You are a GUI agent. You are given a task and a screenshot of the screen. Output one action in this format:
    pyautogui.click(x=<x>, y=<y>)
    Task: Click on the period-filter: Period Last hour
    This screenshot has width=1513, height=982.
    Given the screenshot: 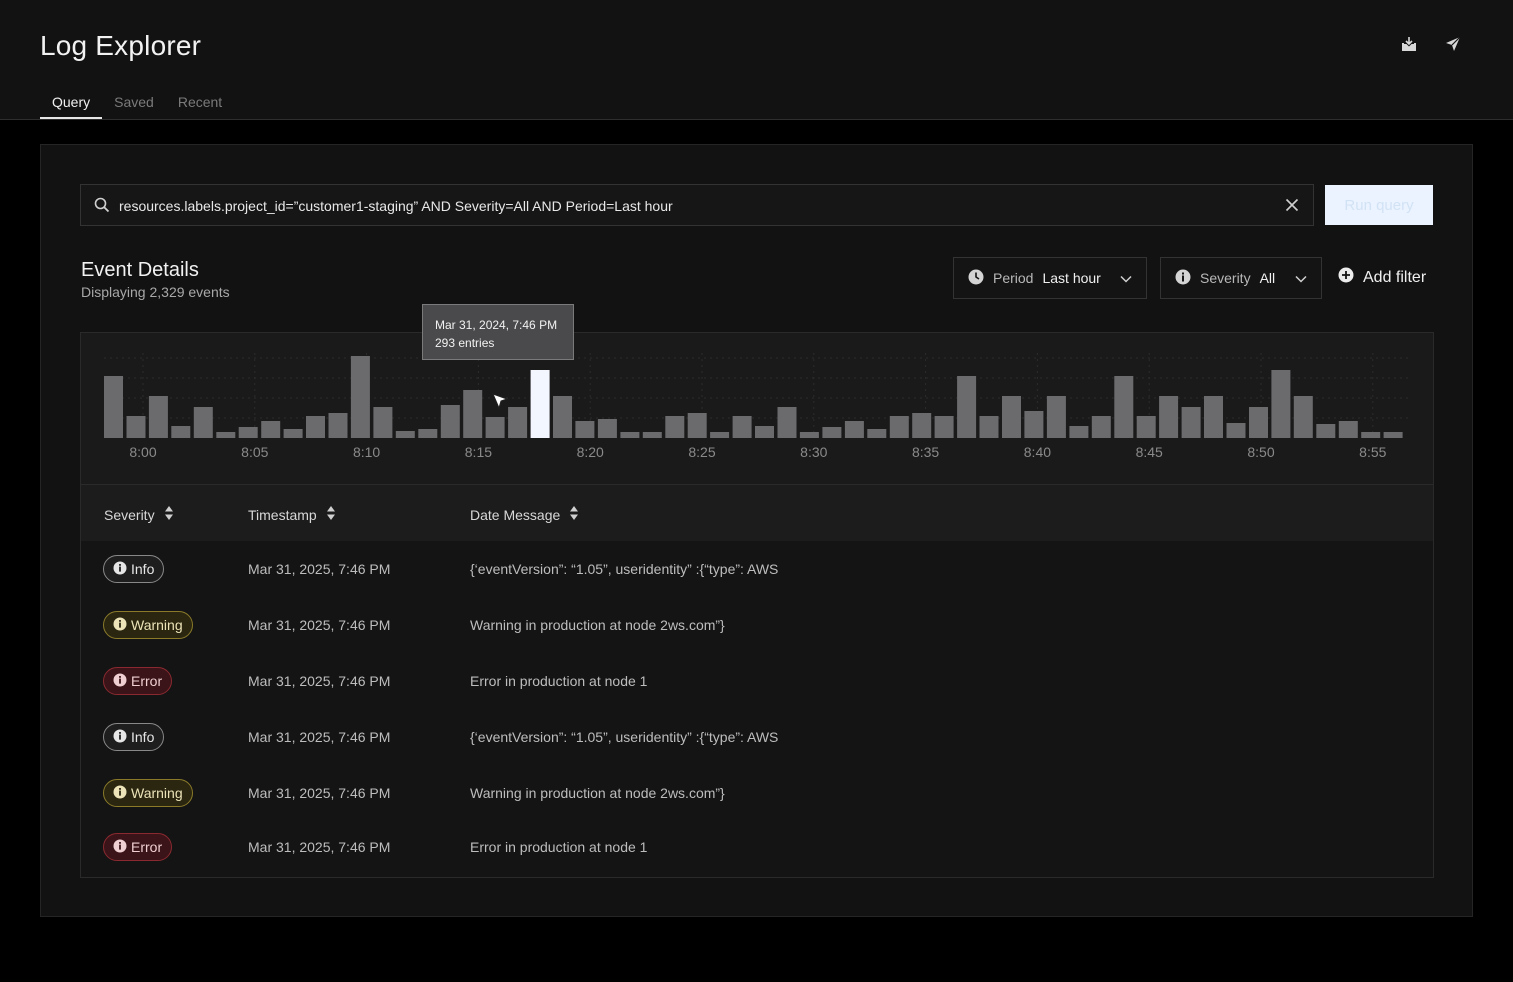 What is the action you would take?
    pyautogui.click(x=1050, y=278)
    